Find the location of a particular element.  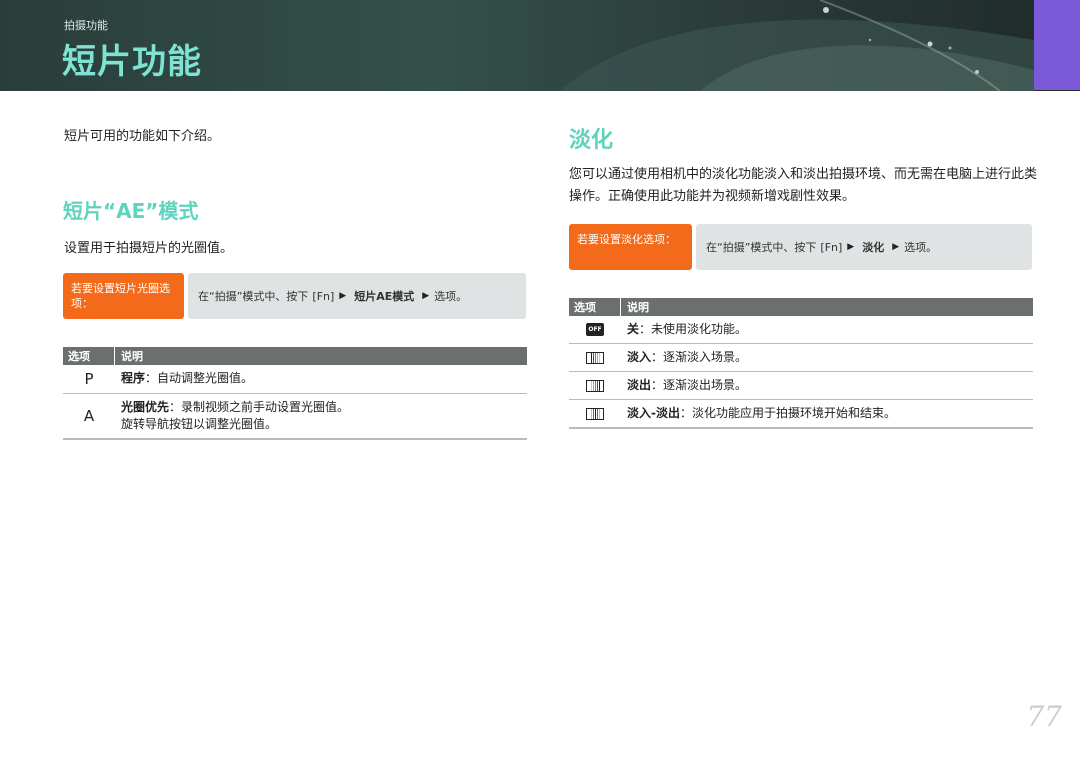

fade-off-icon: OFF is located at coordinates (595, 329).